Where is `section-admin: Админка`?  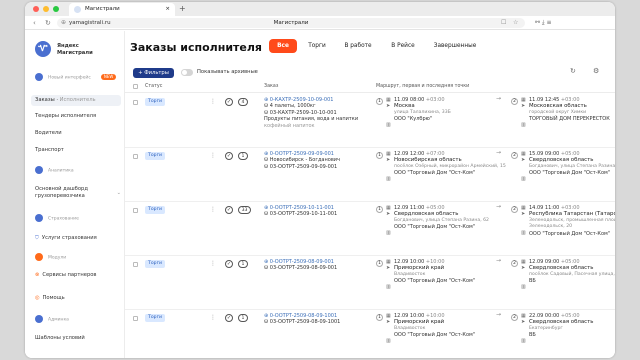 section-admin: Админка is located at coordinates (52, 320).